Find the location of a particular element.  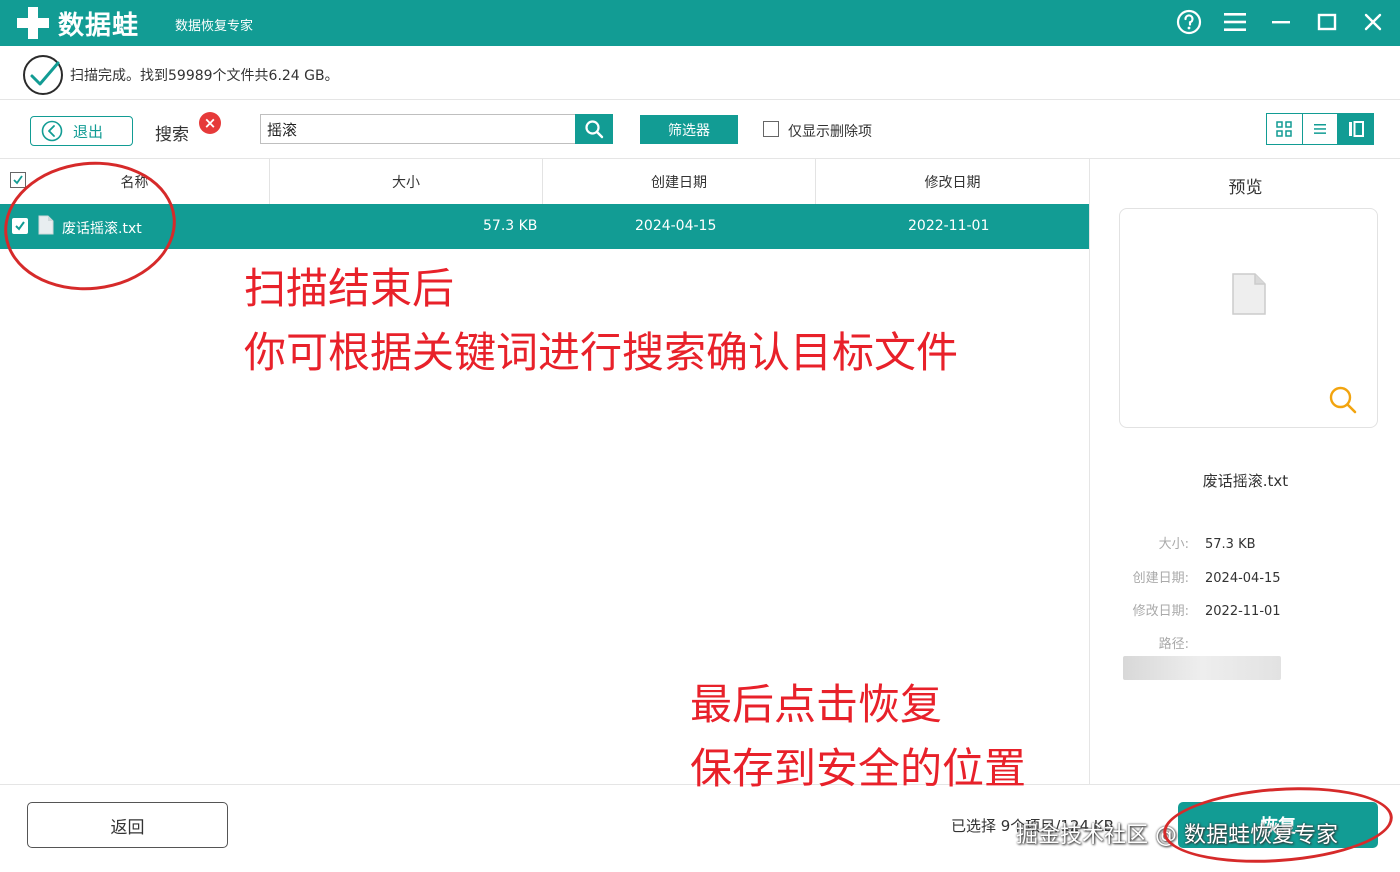

meta-label-path: 路径: is located at coordinates (1173, 644).